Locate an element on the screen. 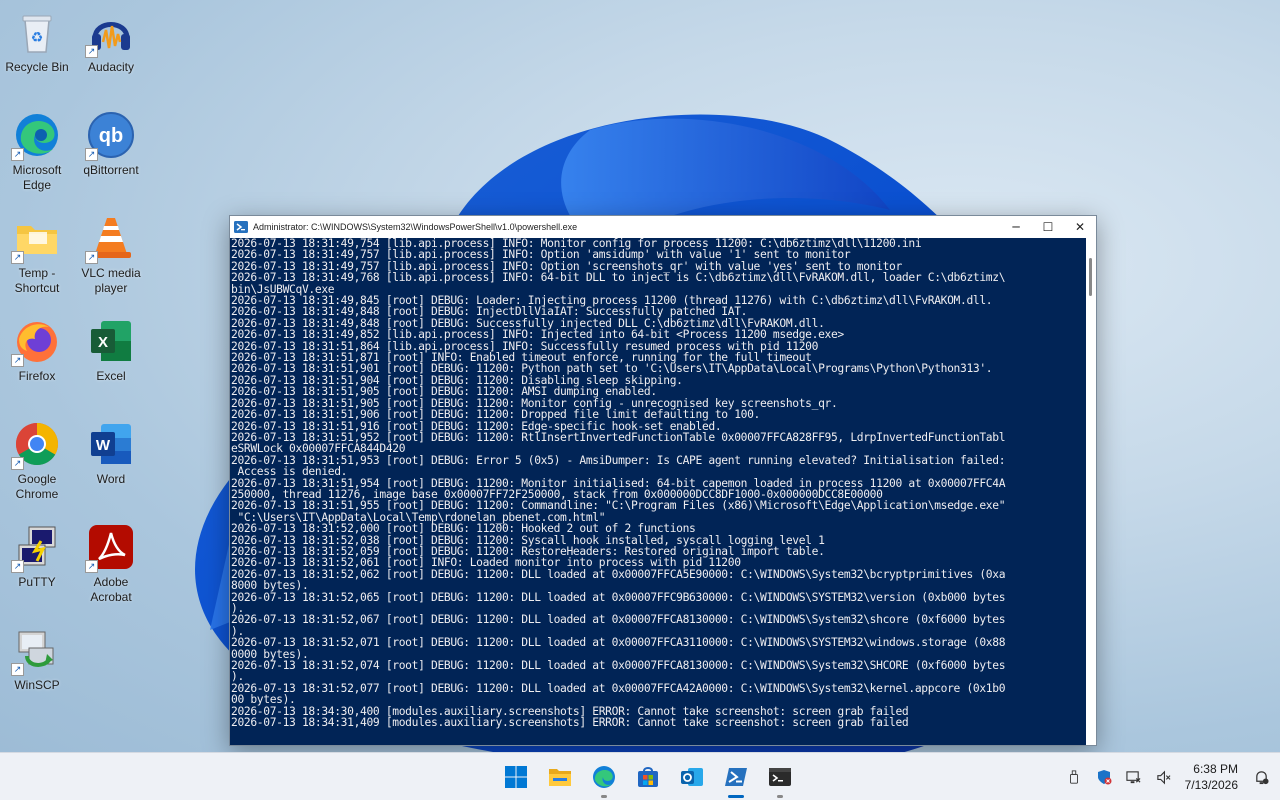 This screenshot has height=800, width=1280. desktop-icon-vlc: ↗ VLC media player is located at coordinates (111, 255).